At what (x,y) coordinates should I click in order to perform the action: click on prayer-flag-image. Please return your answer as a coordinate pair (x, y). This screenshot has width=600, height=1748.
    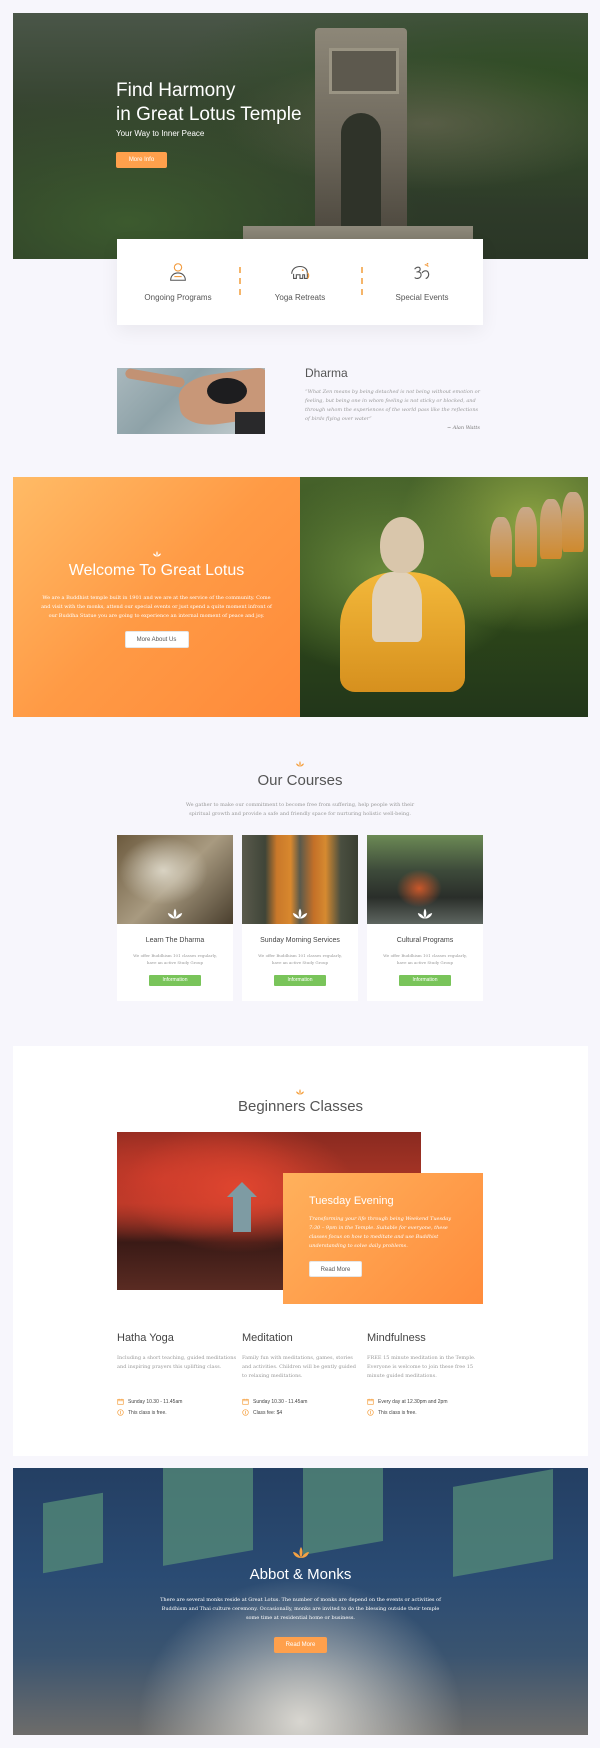
    Looking at the image, I should click on (343, 1512).